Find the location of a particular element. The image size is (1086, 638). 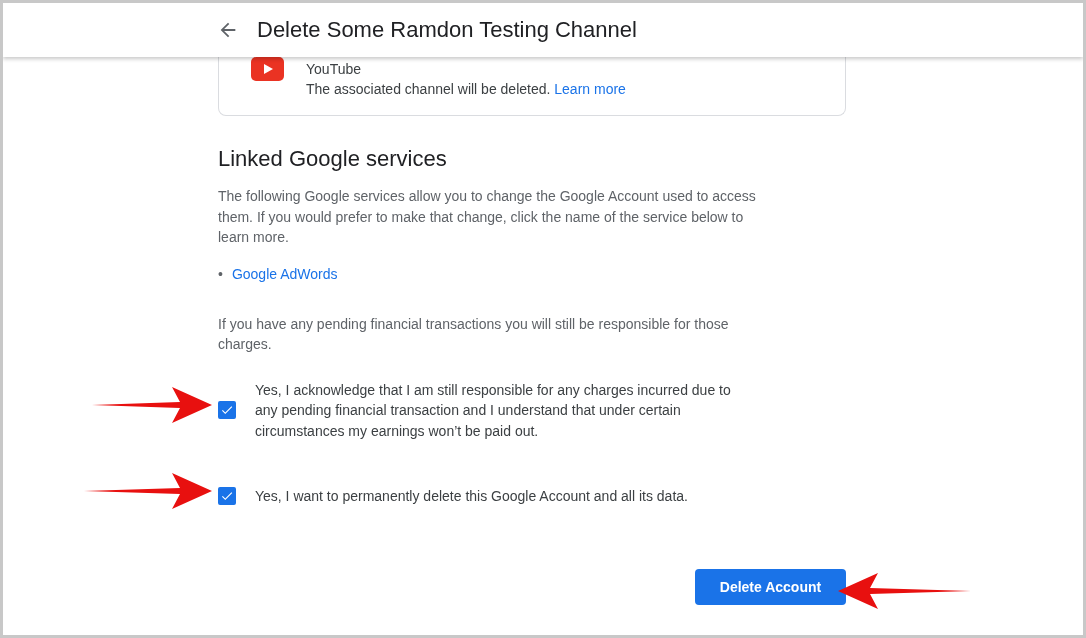

checkbox-label: Yes, I want to permanently delete this Google Account and all its data. is located at coordinates (472, 496).